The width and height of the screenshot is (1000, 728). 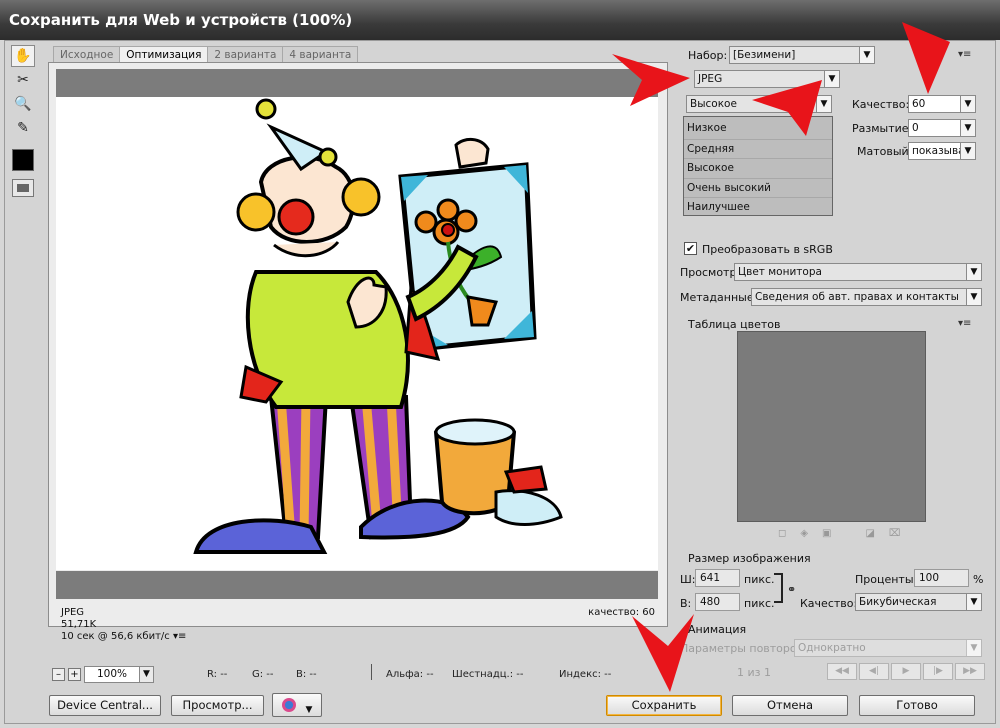 I want to click on annotation-arrow-quality-preset, so click(x=787, y=108).